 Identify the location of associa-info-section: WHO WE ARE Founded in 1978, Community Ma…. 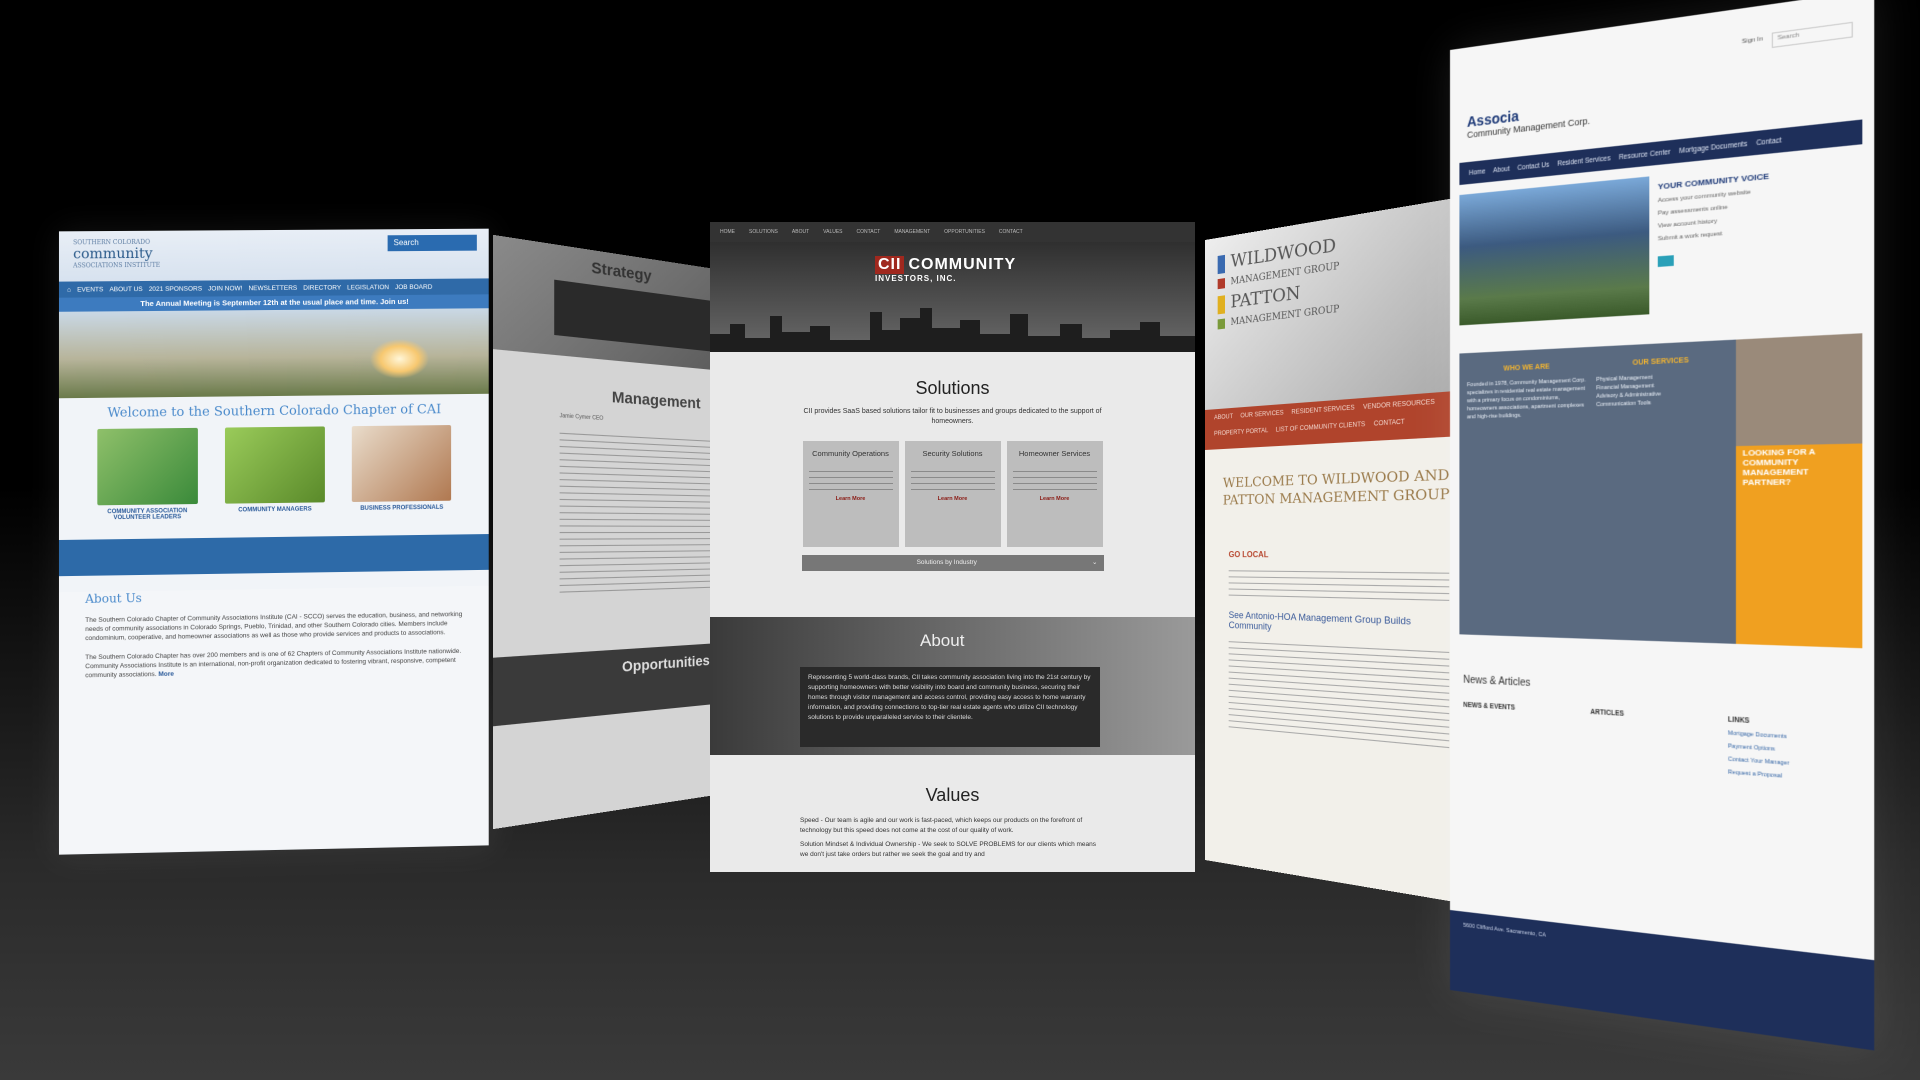
(1661, 491).